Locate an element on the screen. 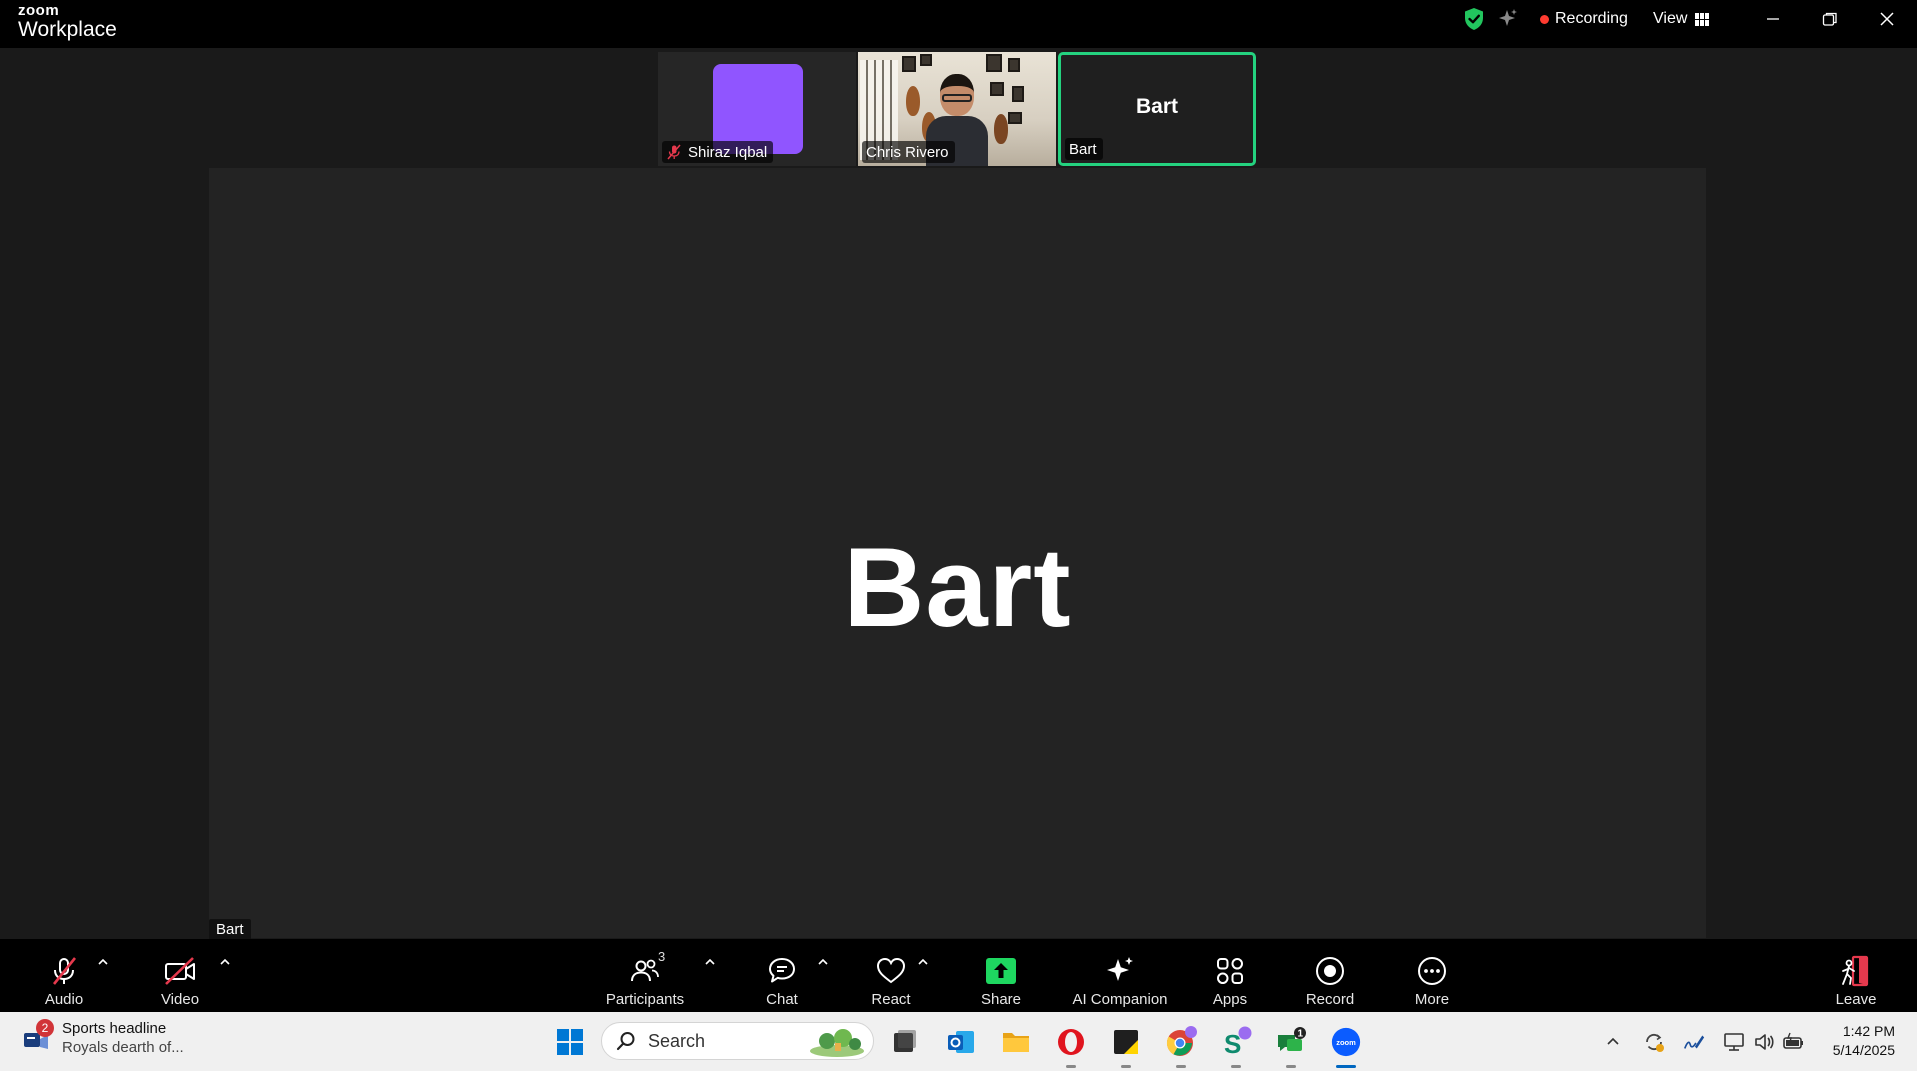  more-ellipsis-icon is located at coordinates (1432, 971).